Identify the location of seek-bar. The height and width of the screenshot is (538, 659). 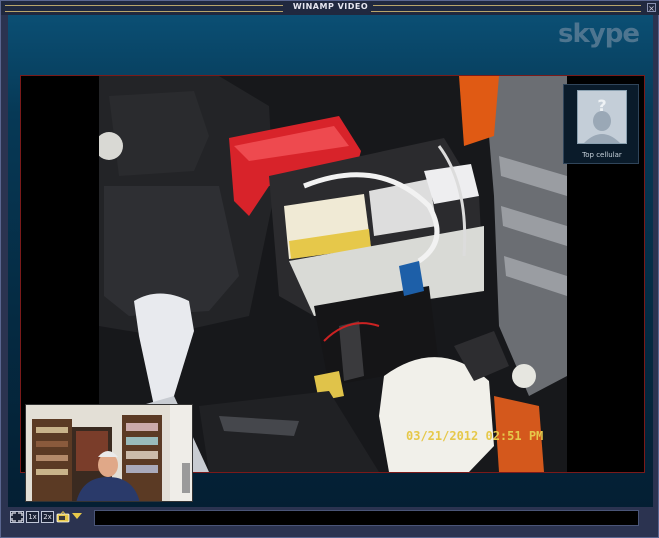
(366, 518).